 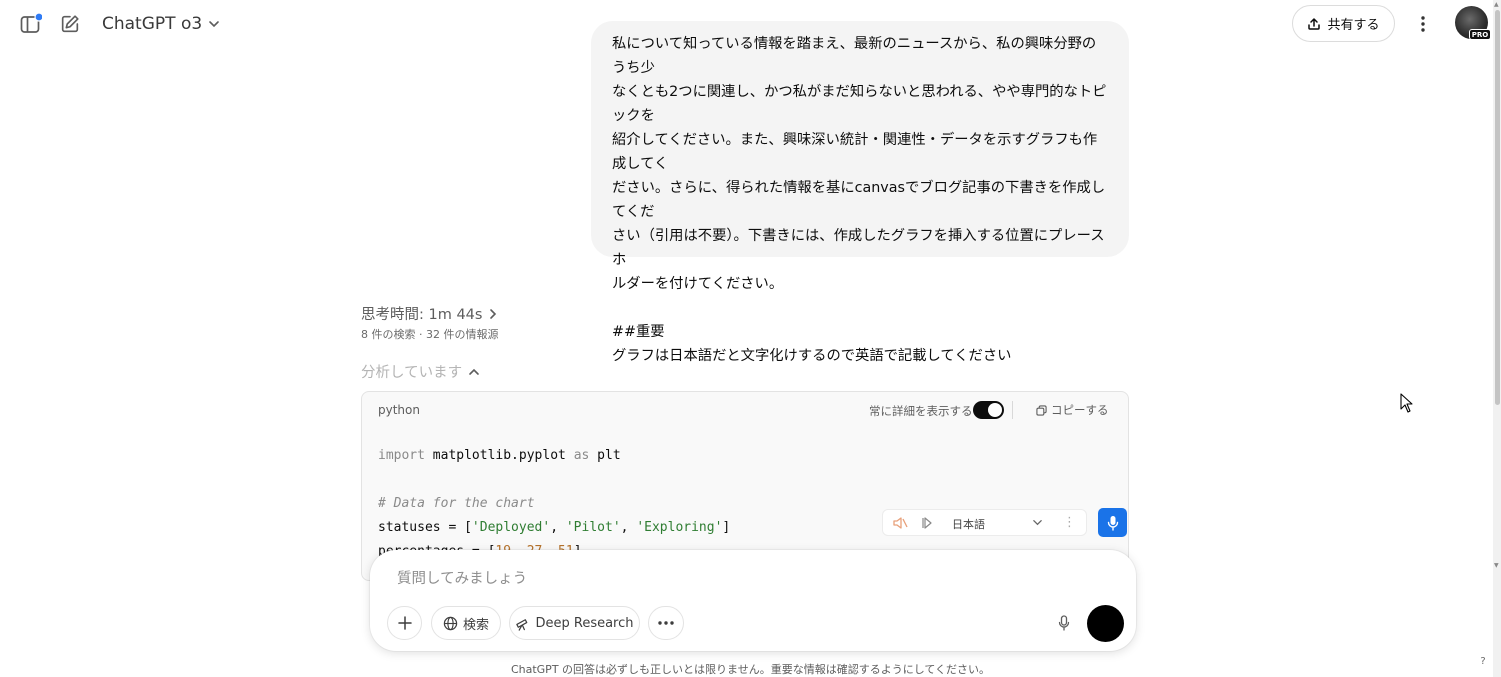 I want to click on more-vertical-icon, so click(x=1423, y=24).